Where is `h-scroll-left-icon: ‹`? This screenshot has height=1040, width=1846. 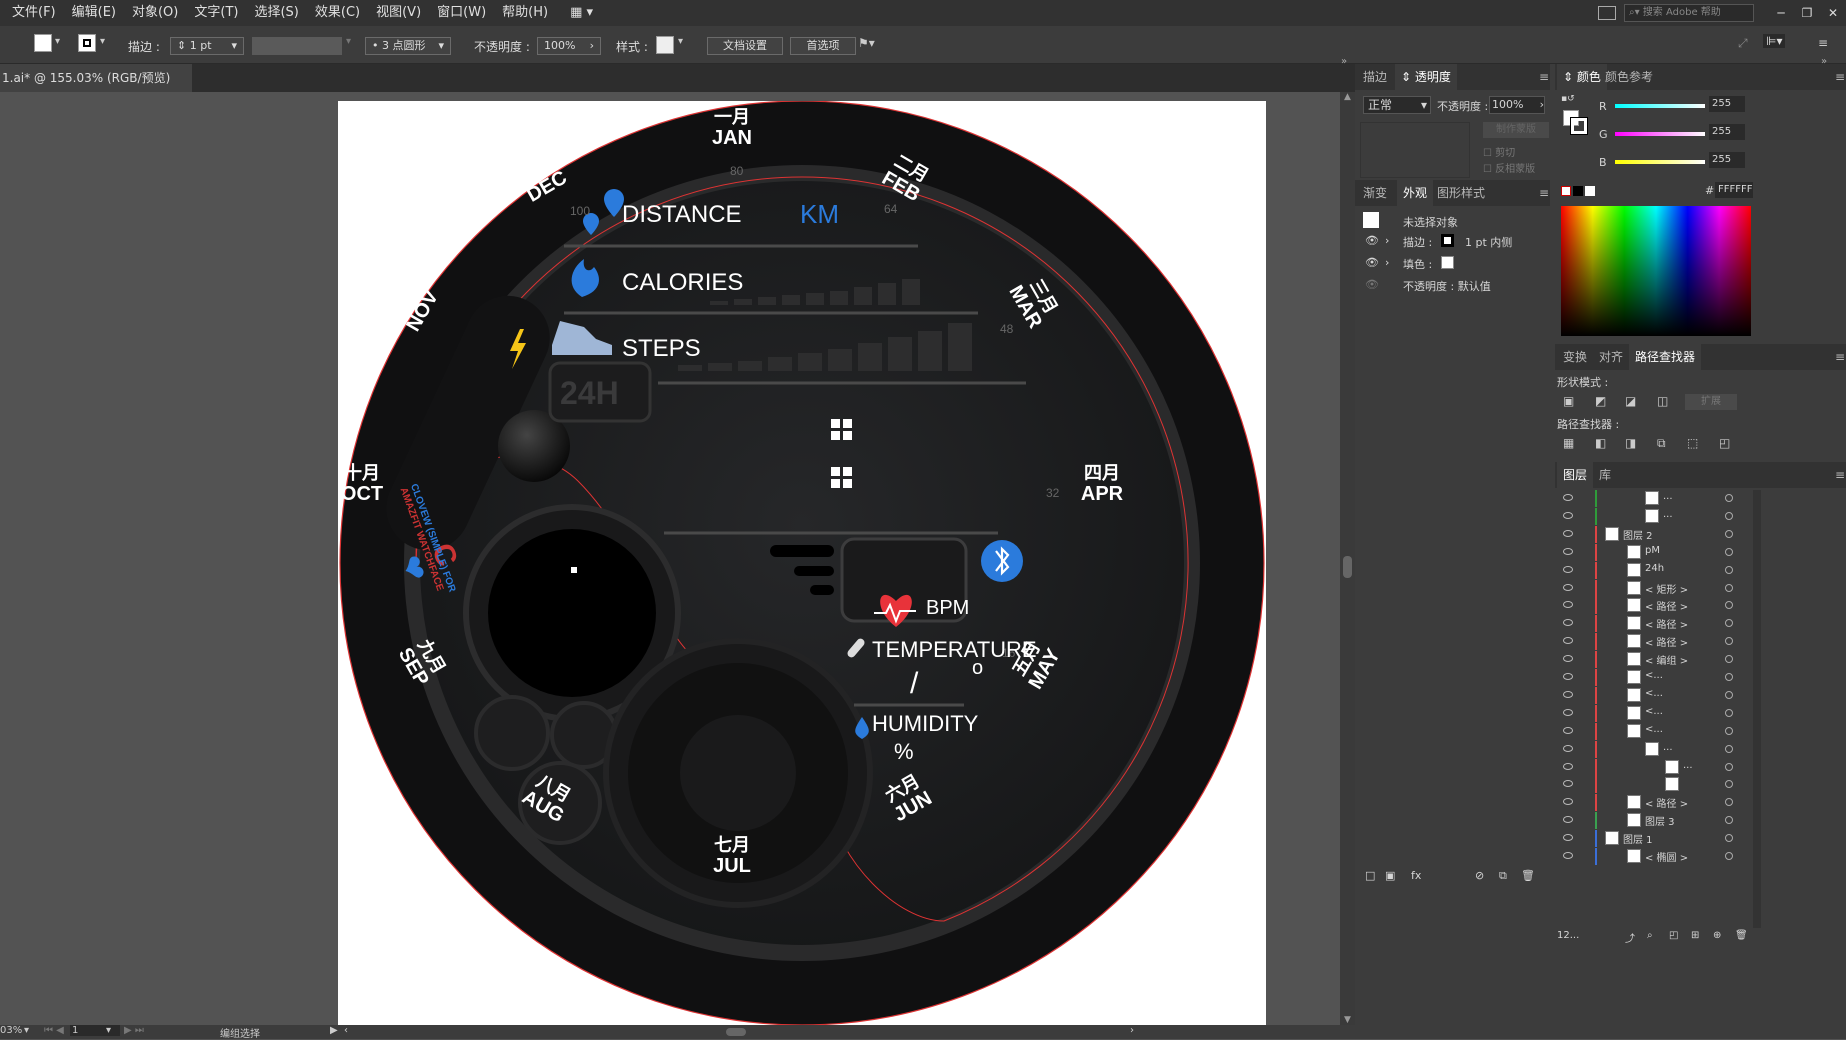
h-scroll-left-icon: ‹ is located at coordinates (346, 1030).